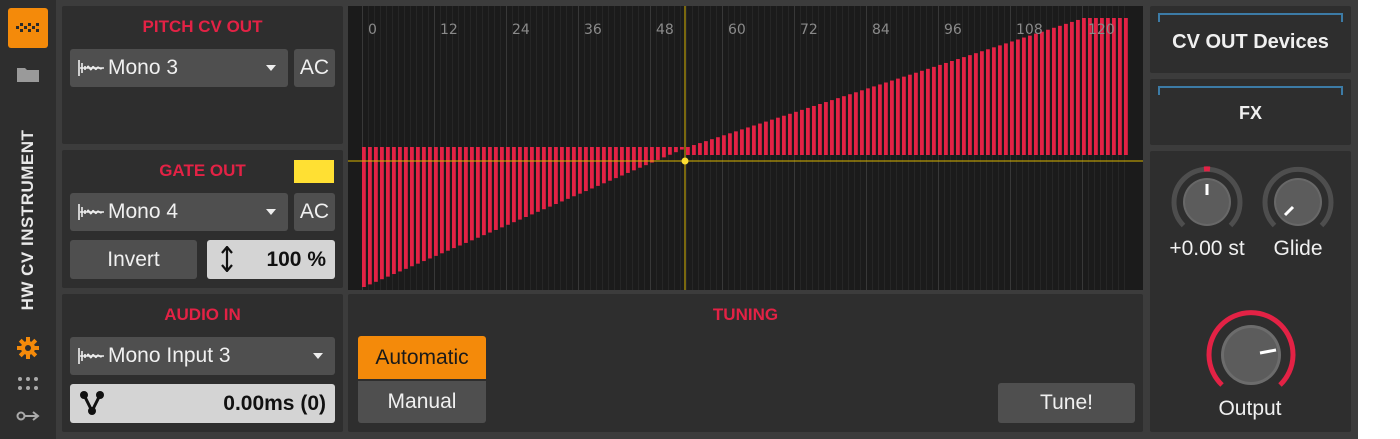 This screenshot has height=439, width=1400. I want to click on fx-tab: FX, so click(1250, 112).